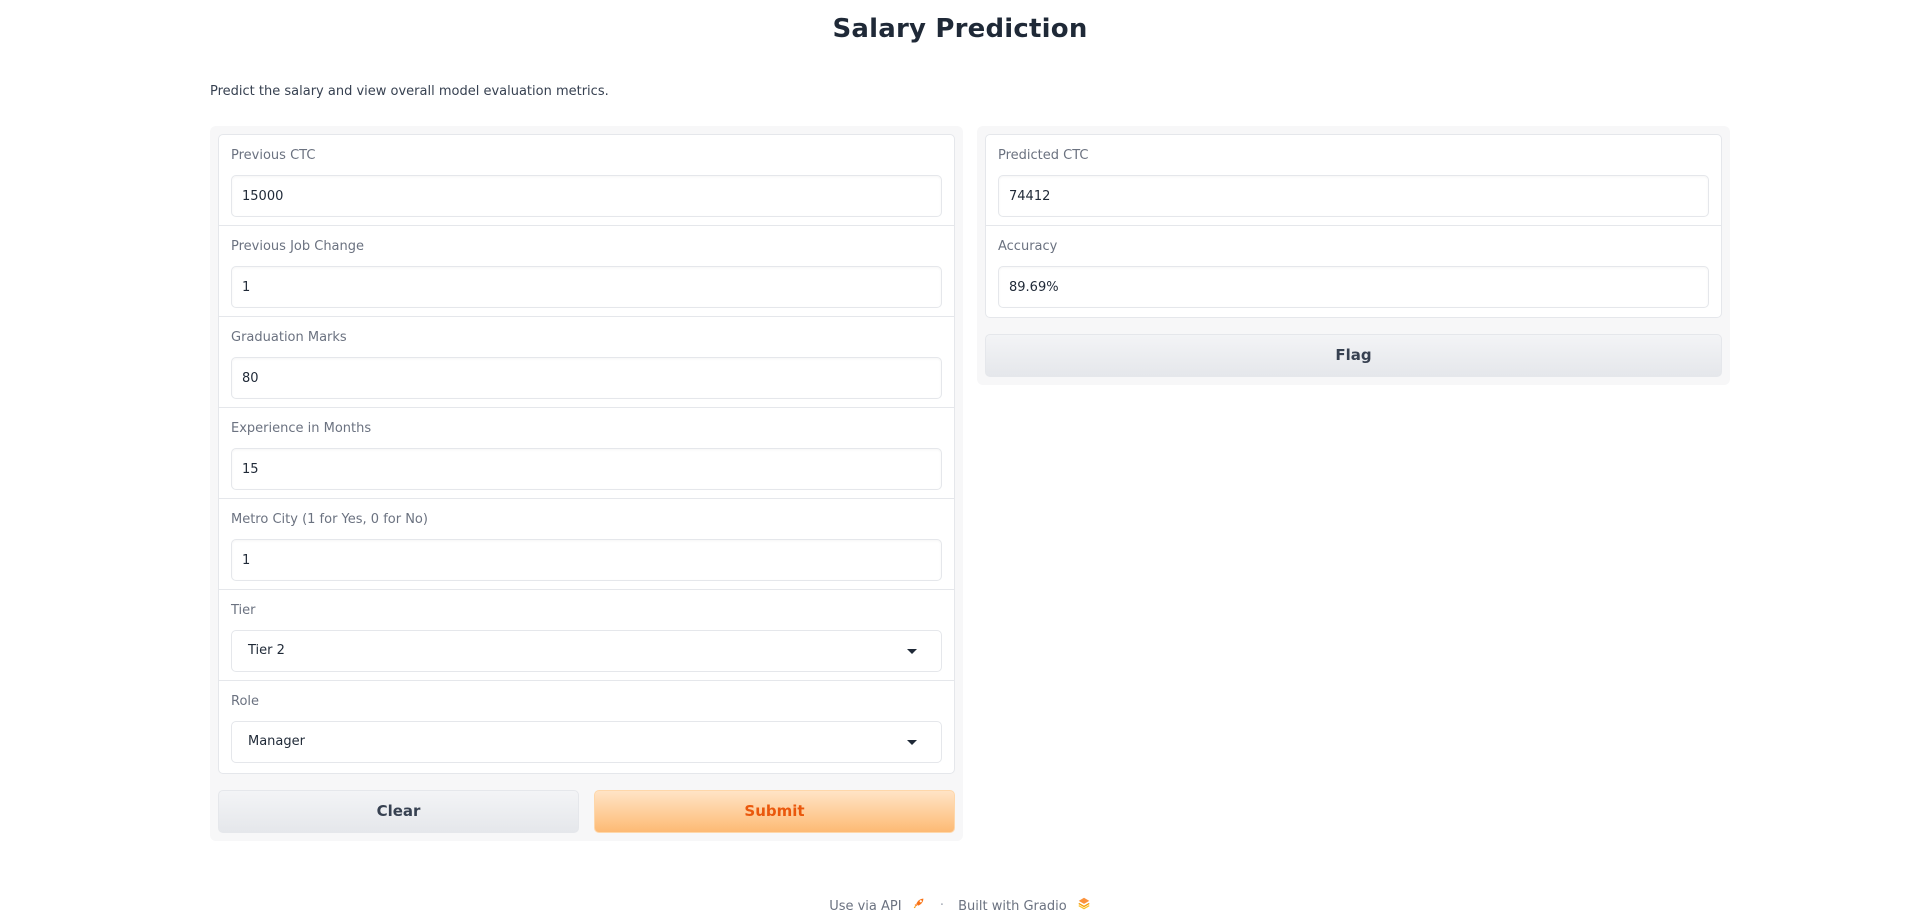  Describe the element at coordinates (1353, 355) in the screenshot. I see `flag-button: Flag` at that location.